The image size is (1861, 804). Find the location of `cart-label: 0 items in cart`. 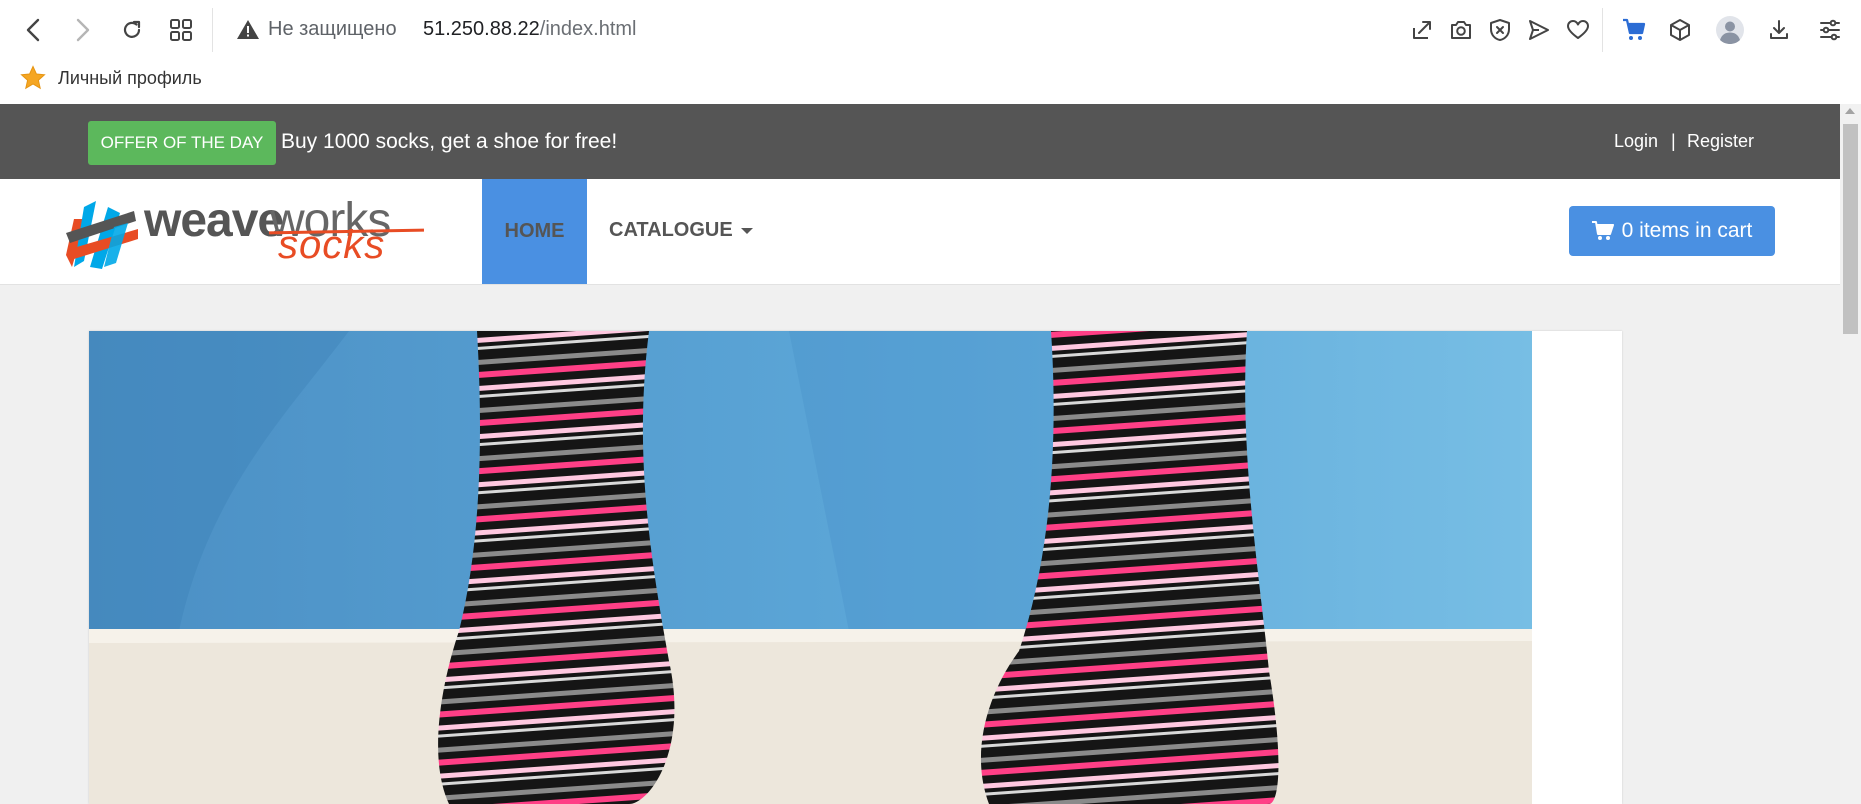

cart-label: 0 items in cart is located at coordinates (1687, 230).